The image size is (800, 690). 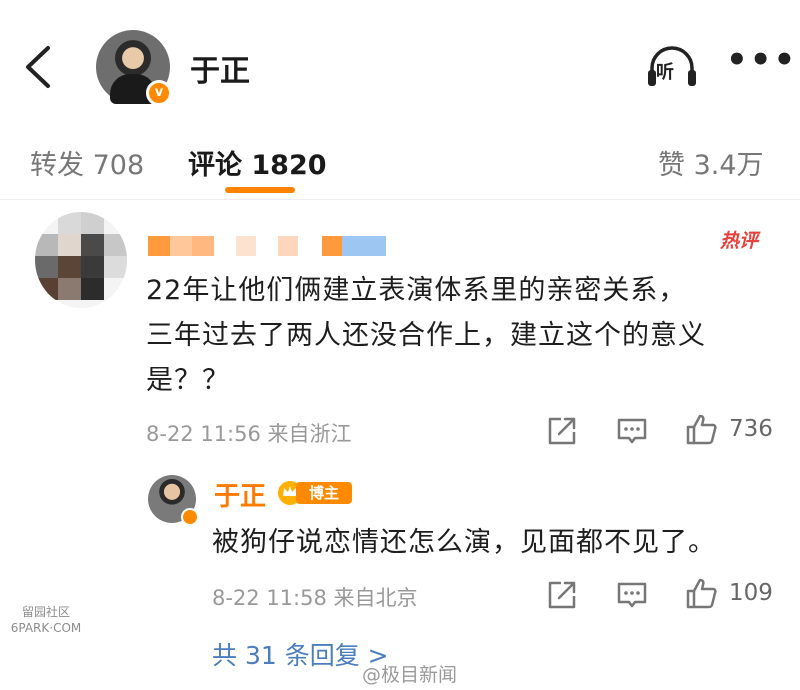 I want to click on back-button, so click(x=38, y=67).